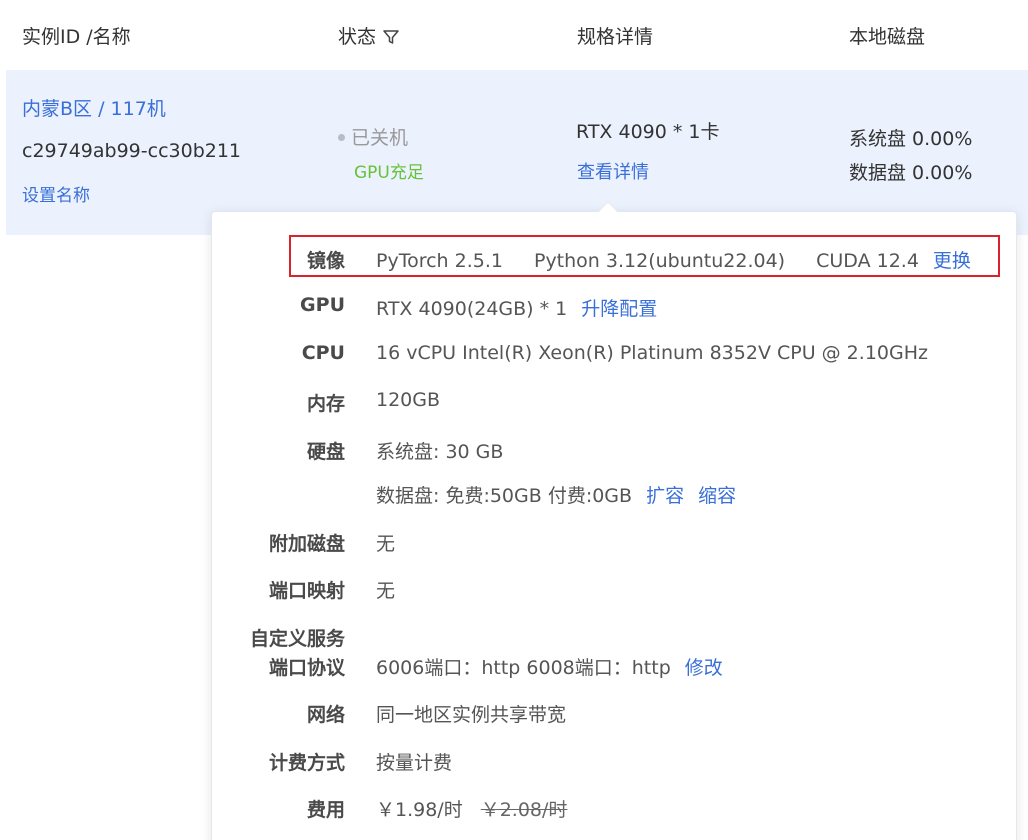 Image resolution: width=1028 pixels, height=840 pixels. I want to click on column-header-status: 状态, so click(369, 36).